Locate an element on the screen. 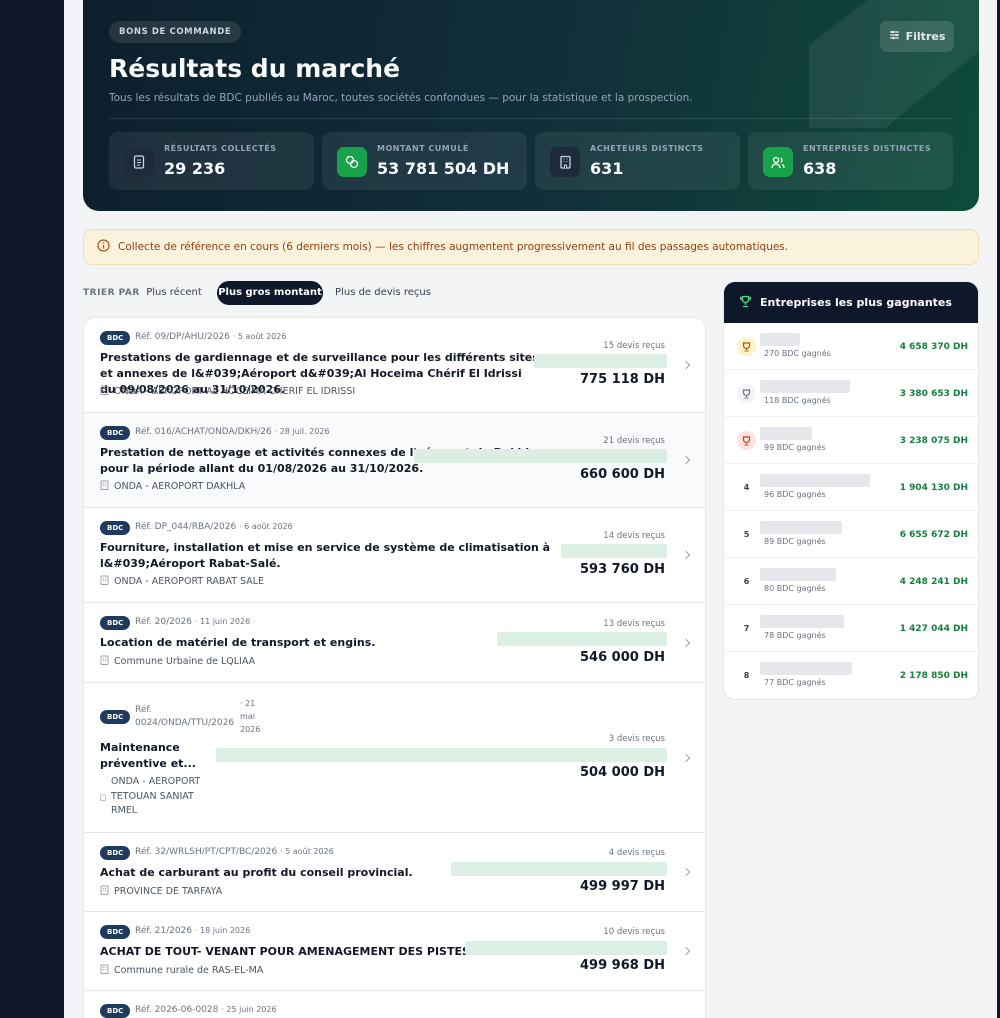 This screenshot has height=1018, width=1000. win-amount: 1 904 130 DH is located at coordinates (933, 488).